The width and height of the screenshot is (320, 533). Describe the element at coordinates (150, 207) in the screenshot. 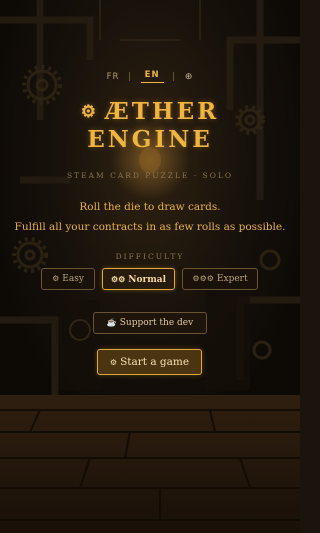

I see `tagline-line1: Roll the die to draw cards.` at that location.